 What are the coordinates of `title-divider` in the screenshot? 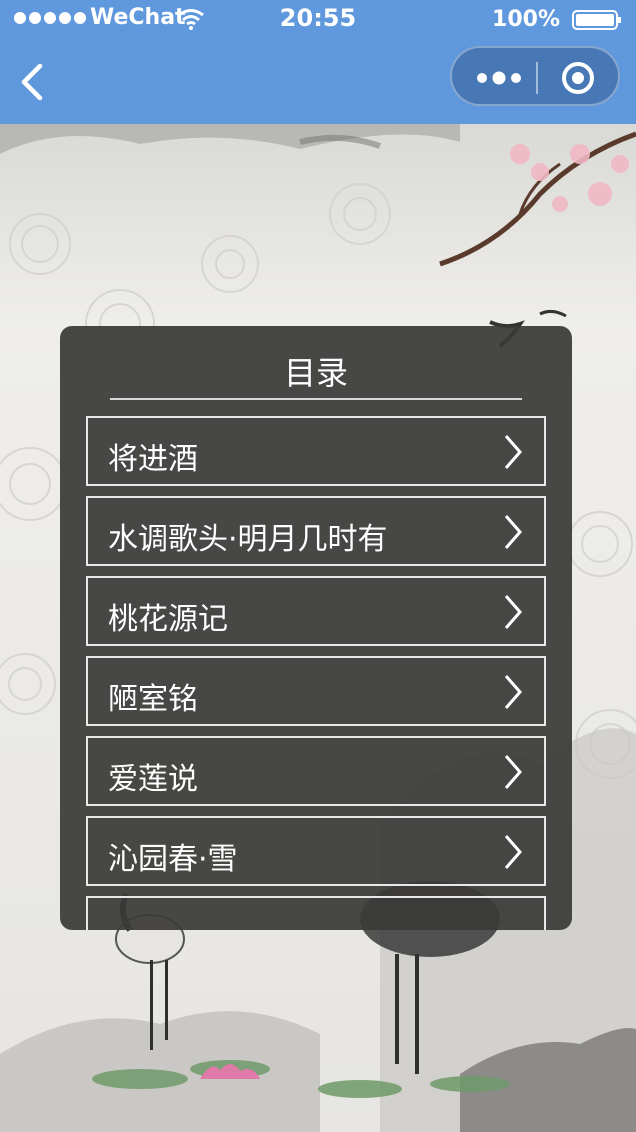 It's located at (316, 399).